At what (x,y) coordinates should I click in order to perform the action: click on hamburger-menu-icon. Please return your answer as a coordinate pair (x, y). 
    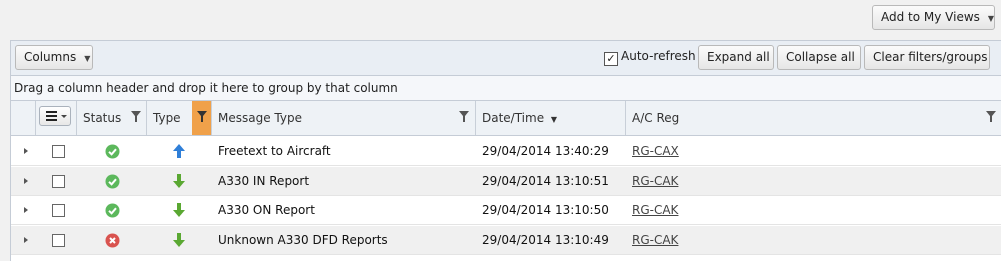
    Looking at the image, I should click on (56, 116).